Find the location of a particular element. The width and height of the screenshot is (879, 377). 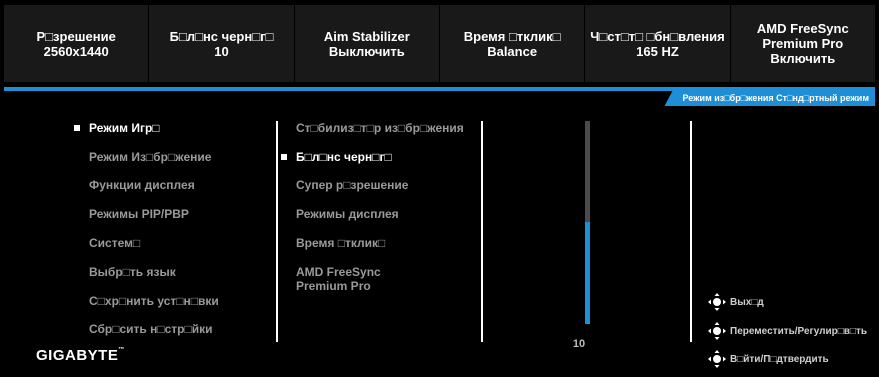

status-resolution: Р□зрешение 2560x1440 is located at coordinates (76, 43).